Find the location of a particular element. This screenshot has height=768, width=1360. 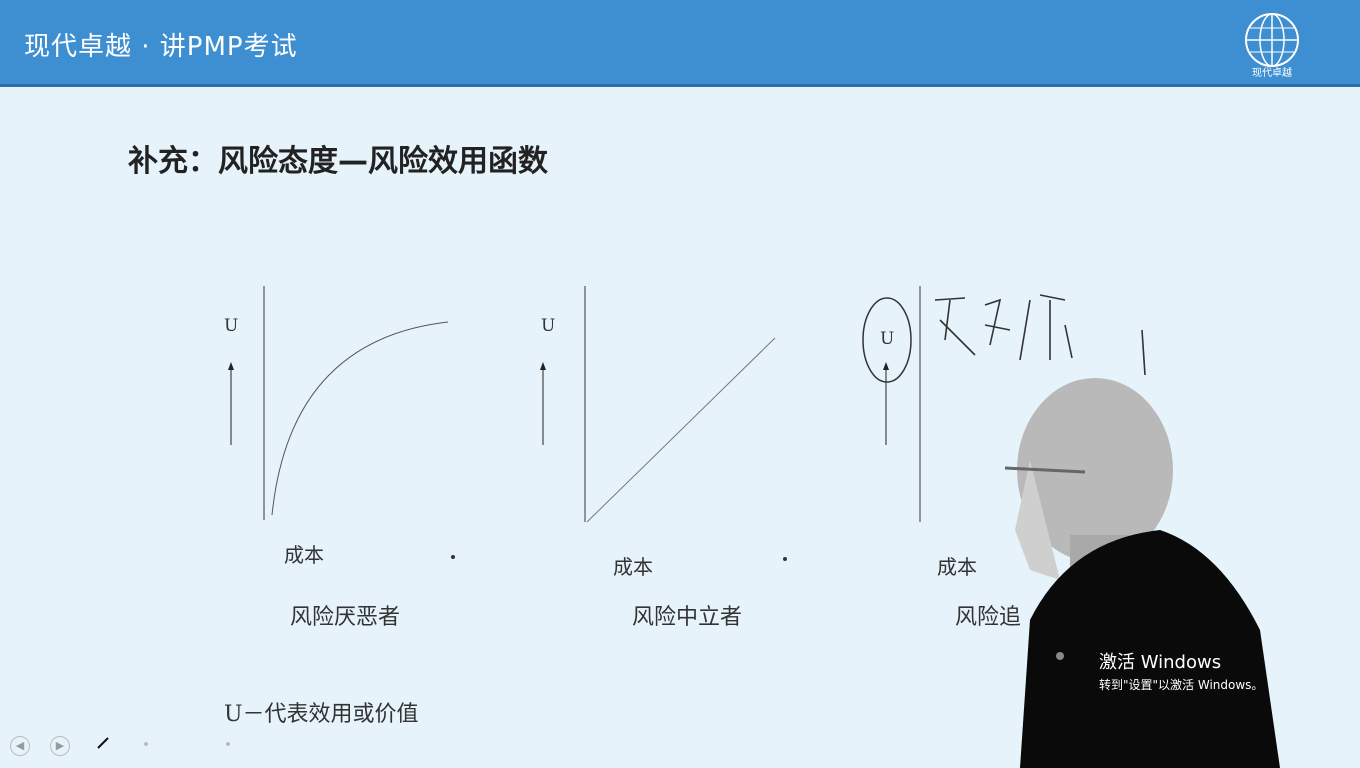

u-label-neutral: U is located at coordinates (548, 326).